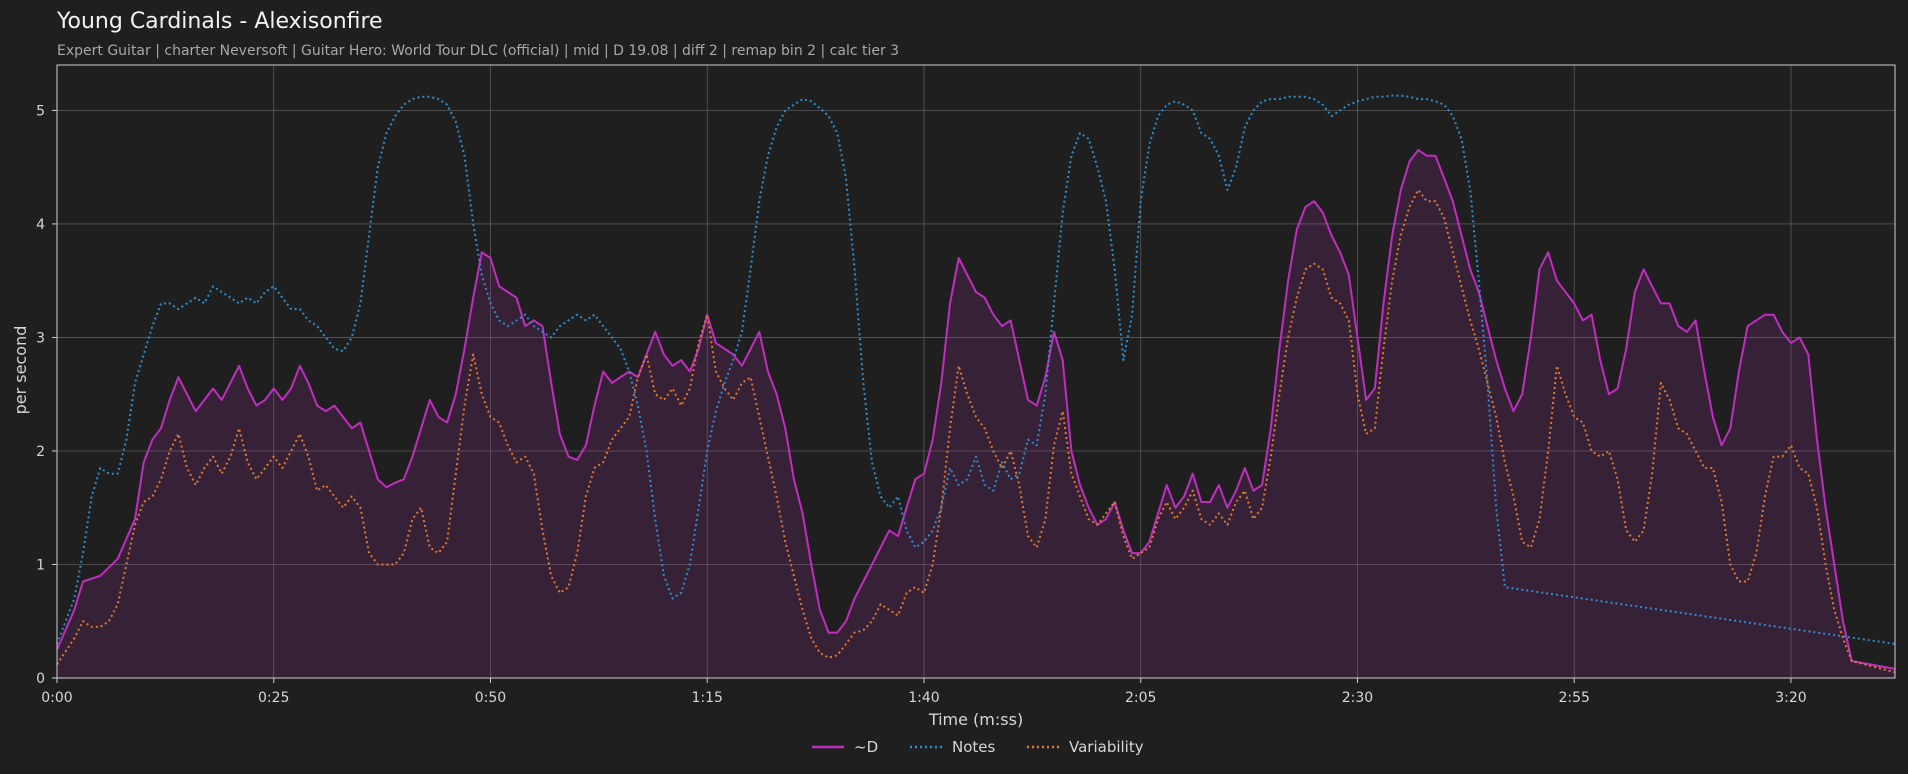 This screenshot has height=774, width=1908. I want to click on x-tick-label: 2:55, so click(1573, 698).